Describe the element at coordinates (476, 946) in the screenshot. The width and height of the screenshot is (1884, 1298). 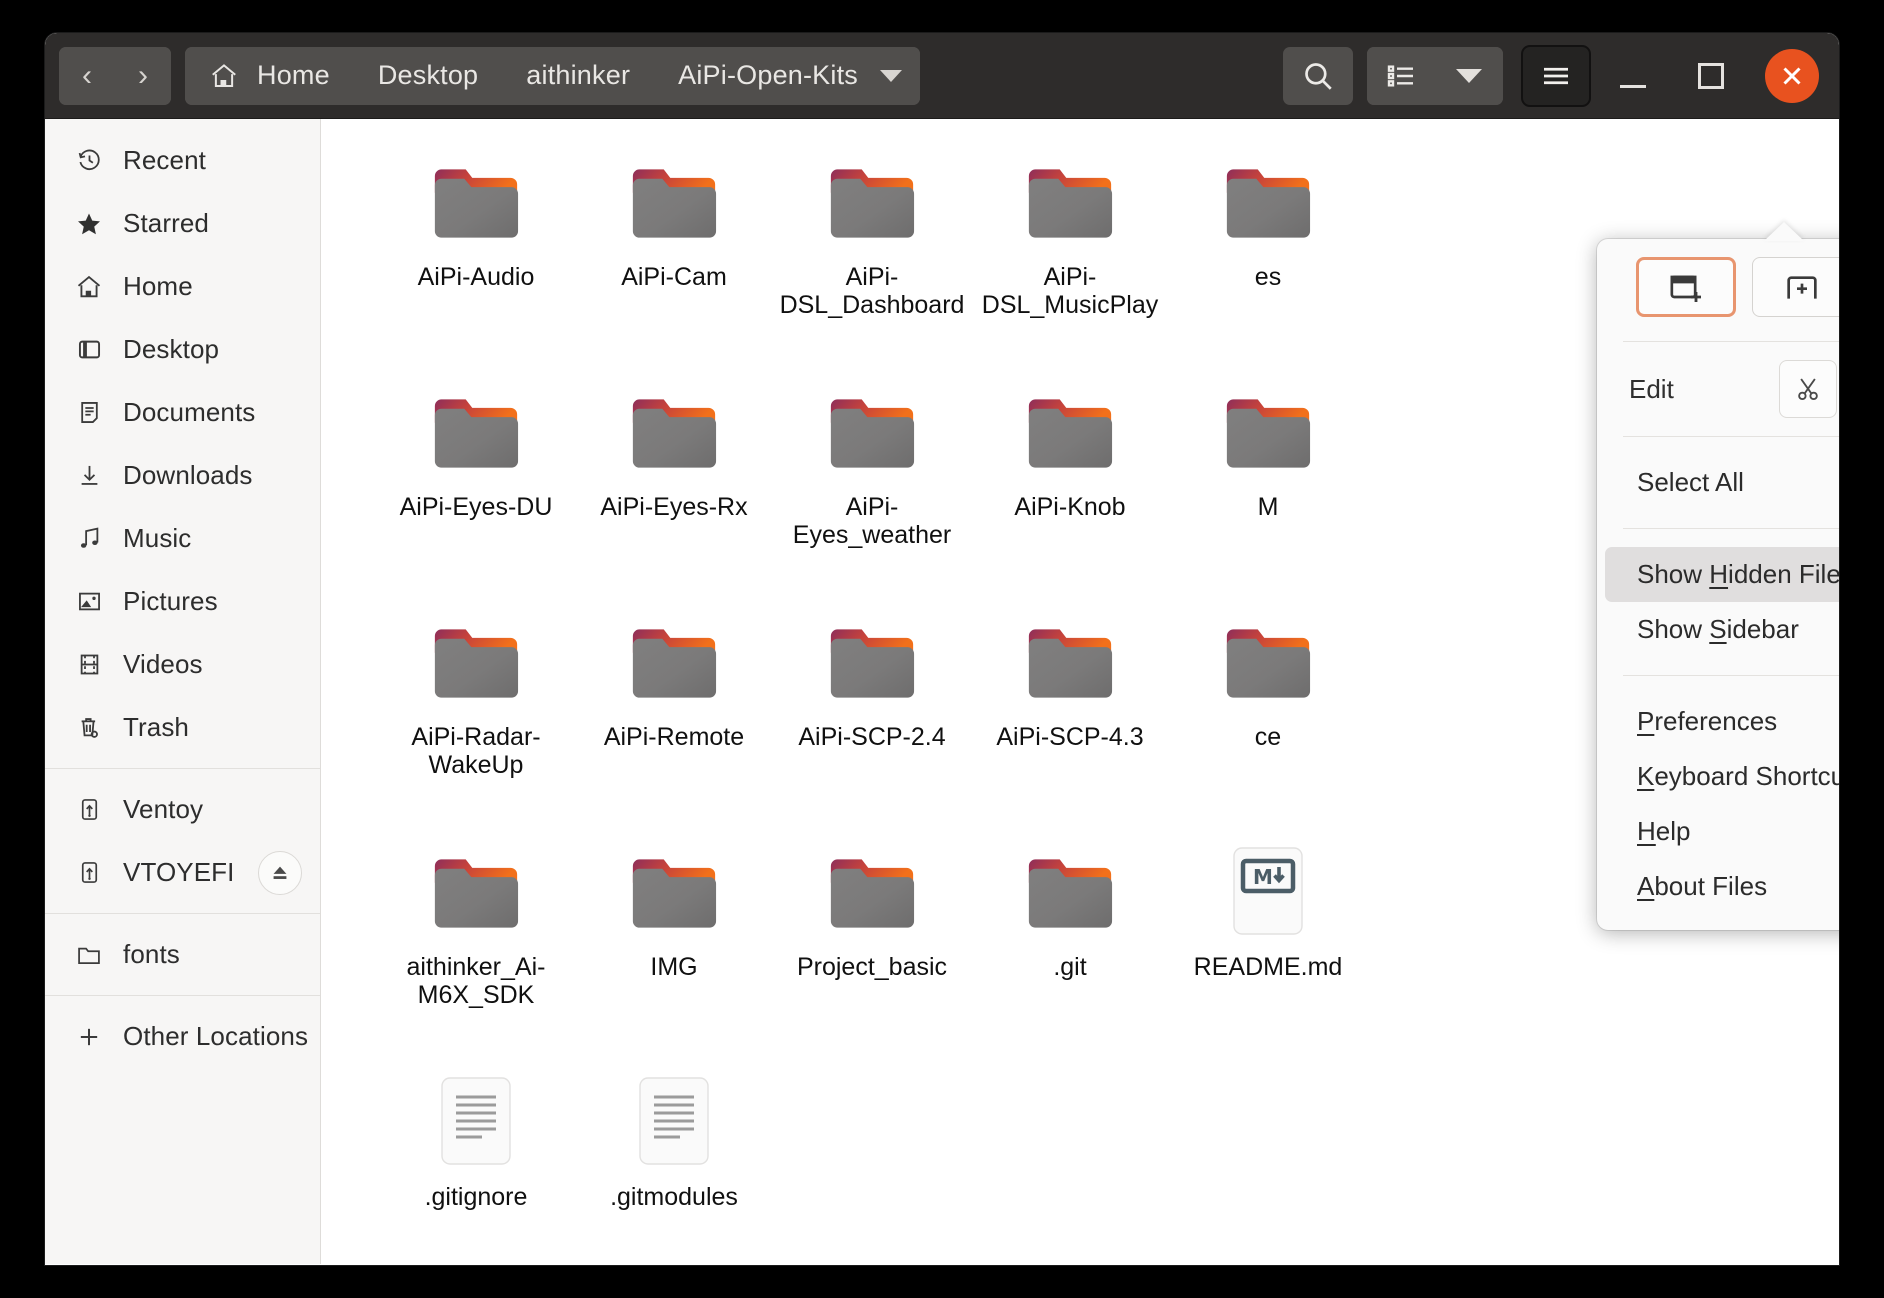
I see `folder-item: aithinker_Ai-M6X_SDK` at that location.